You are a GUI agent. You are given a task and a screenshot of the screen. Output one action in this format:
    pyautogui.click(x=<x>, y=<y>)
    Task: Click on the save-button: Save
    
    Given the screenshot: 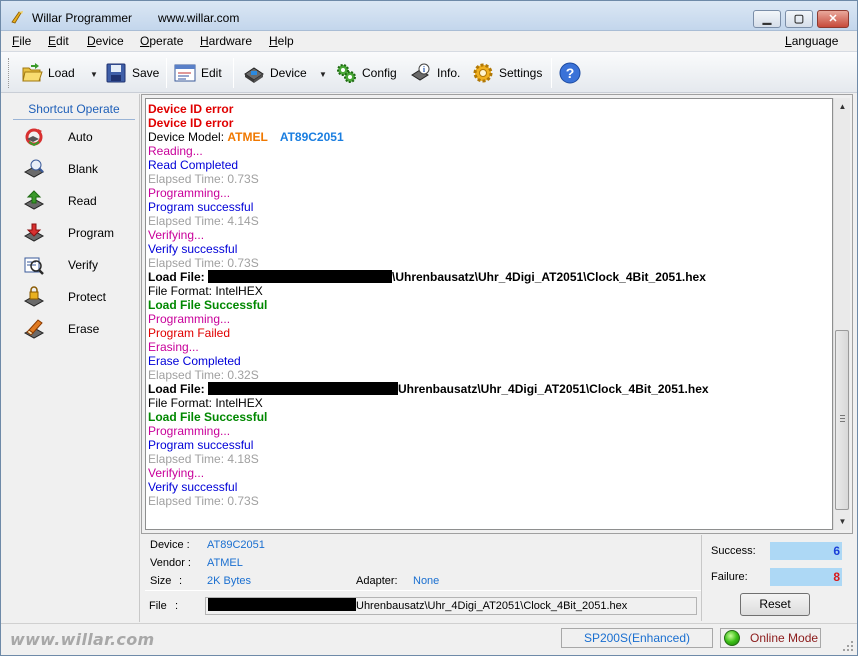 What is the action you would take?
    pyautogui.click(x=132, y=73)
    